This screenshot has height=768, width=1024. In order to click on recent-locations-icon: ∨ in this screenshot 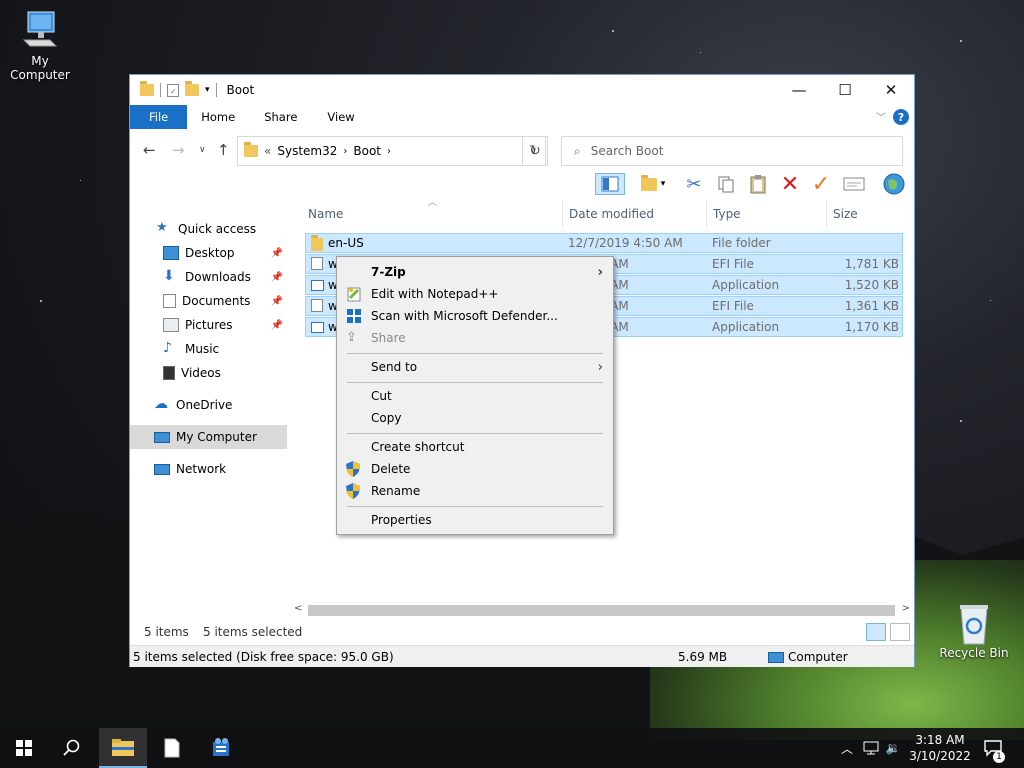, I will do `click(202, 150)`.